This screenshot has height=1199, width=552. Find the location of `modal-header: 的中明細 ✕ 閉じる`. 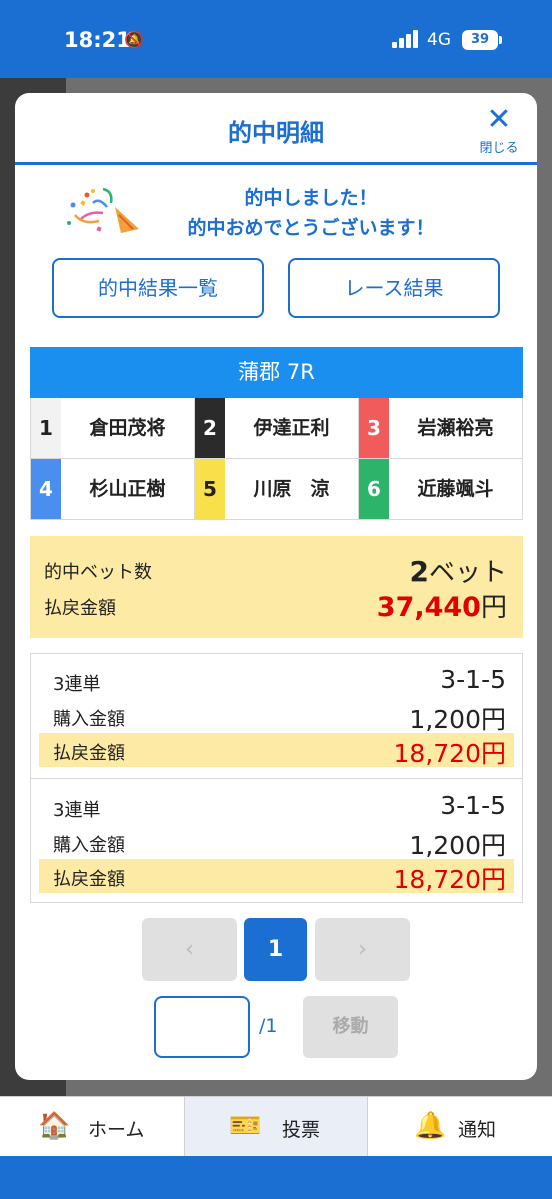

modal-header: 的中明細 ✕ 閉じる is located at coordinates (276, 129).